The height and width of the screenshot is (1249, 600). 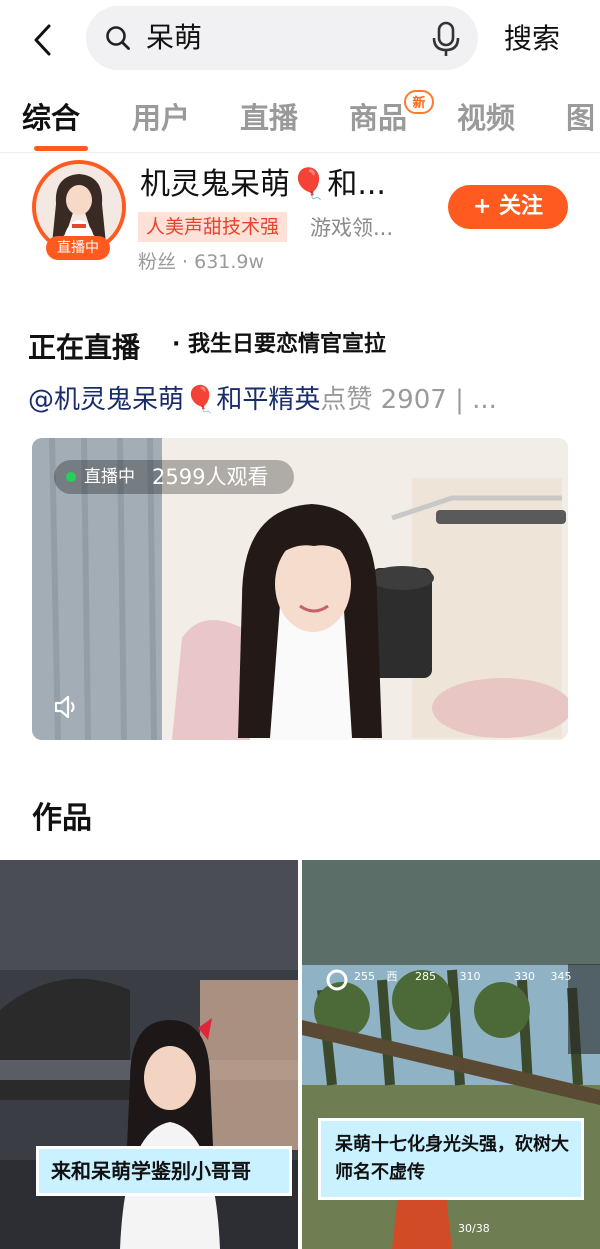 I want to click on chevron-left-icon, so click(x=42, y=40).